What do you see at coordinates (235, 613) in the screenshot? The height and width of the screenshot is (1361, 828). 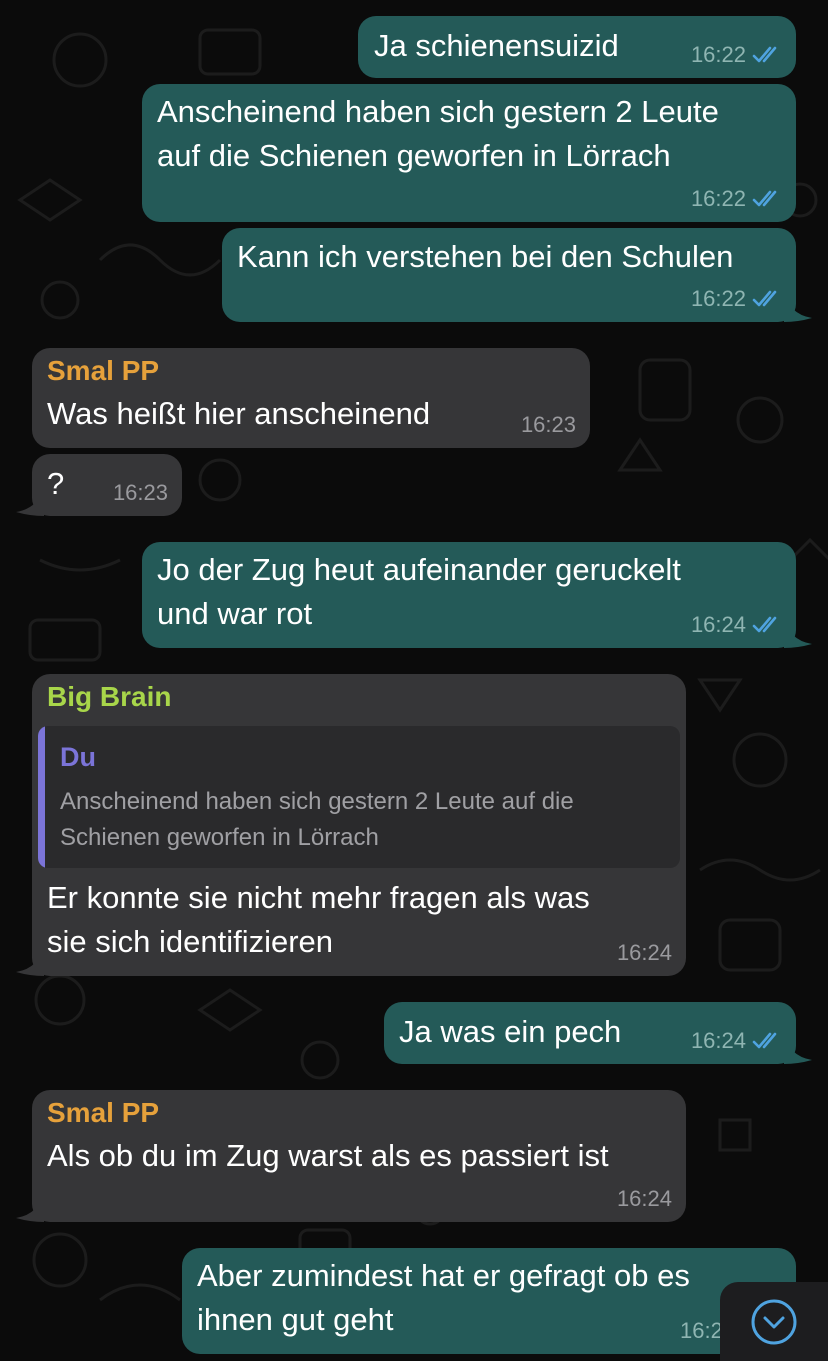 I see `message-text: und war rot` at bounding box center [235, 613].